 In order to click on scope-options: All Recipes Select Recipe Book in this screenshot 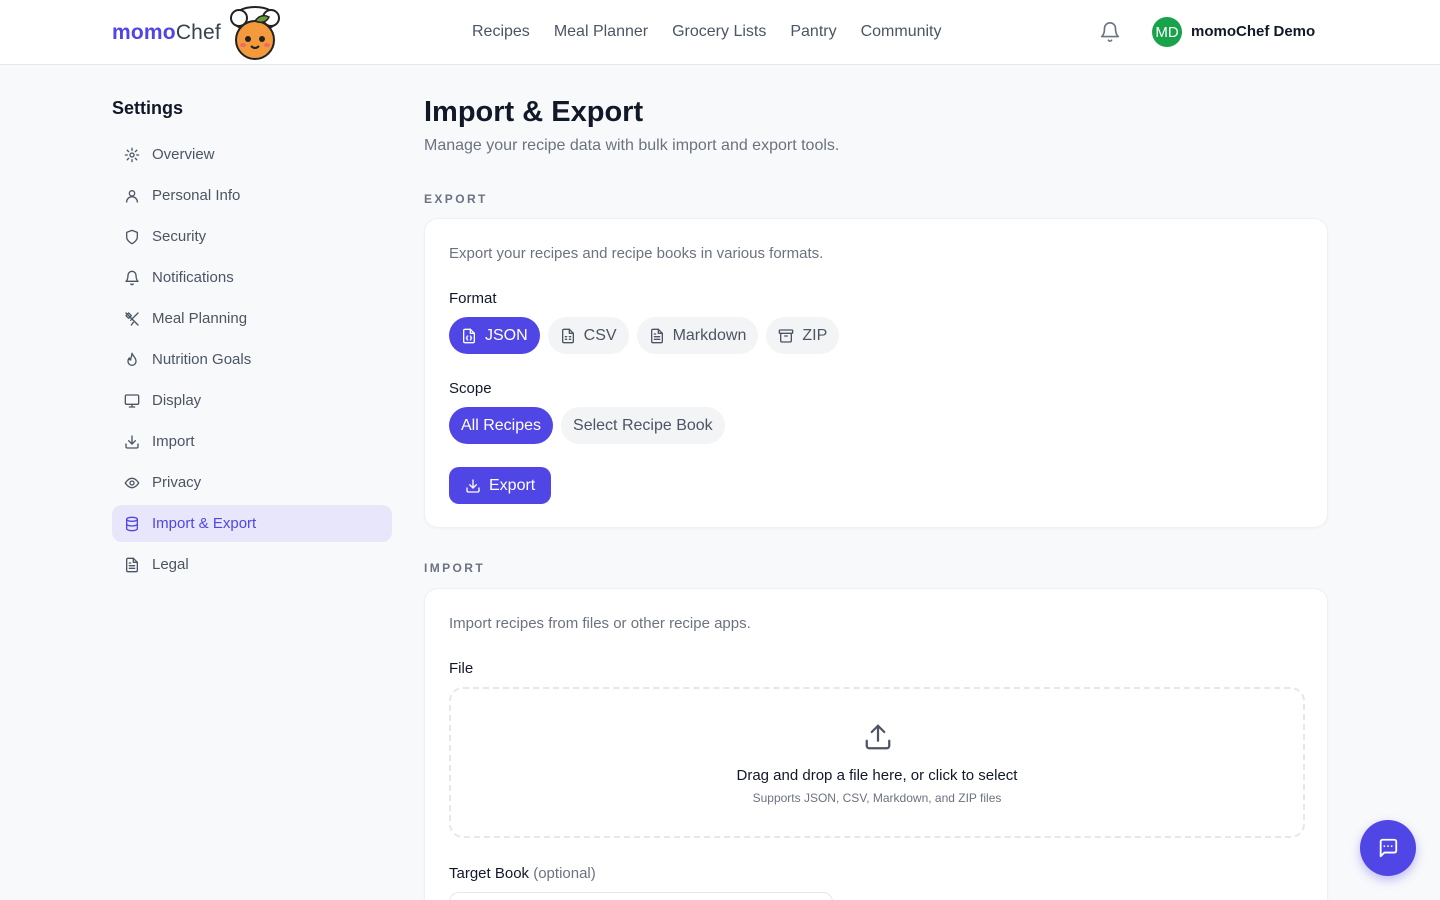, I will do `click(587, 425)`.